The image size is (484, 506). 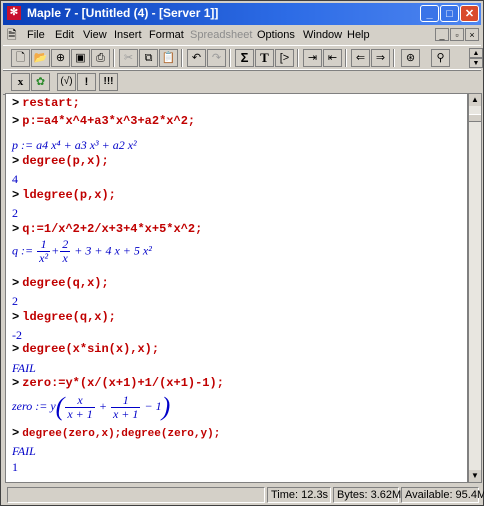 I want to click on output-value: 2, so click(x=15, y=213).